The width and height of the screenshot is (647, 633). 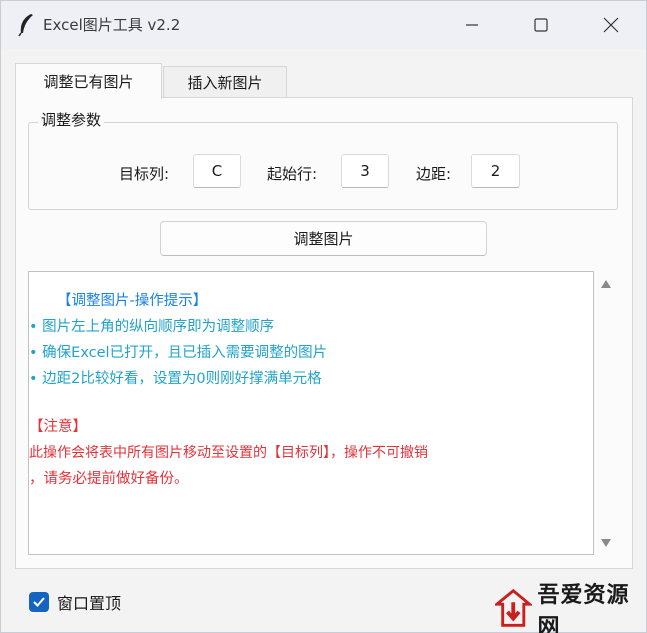 I want to click on watermark-text: 吾爱资源网, so click(x=583, y=607).